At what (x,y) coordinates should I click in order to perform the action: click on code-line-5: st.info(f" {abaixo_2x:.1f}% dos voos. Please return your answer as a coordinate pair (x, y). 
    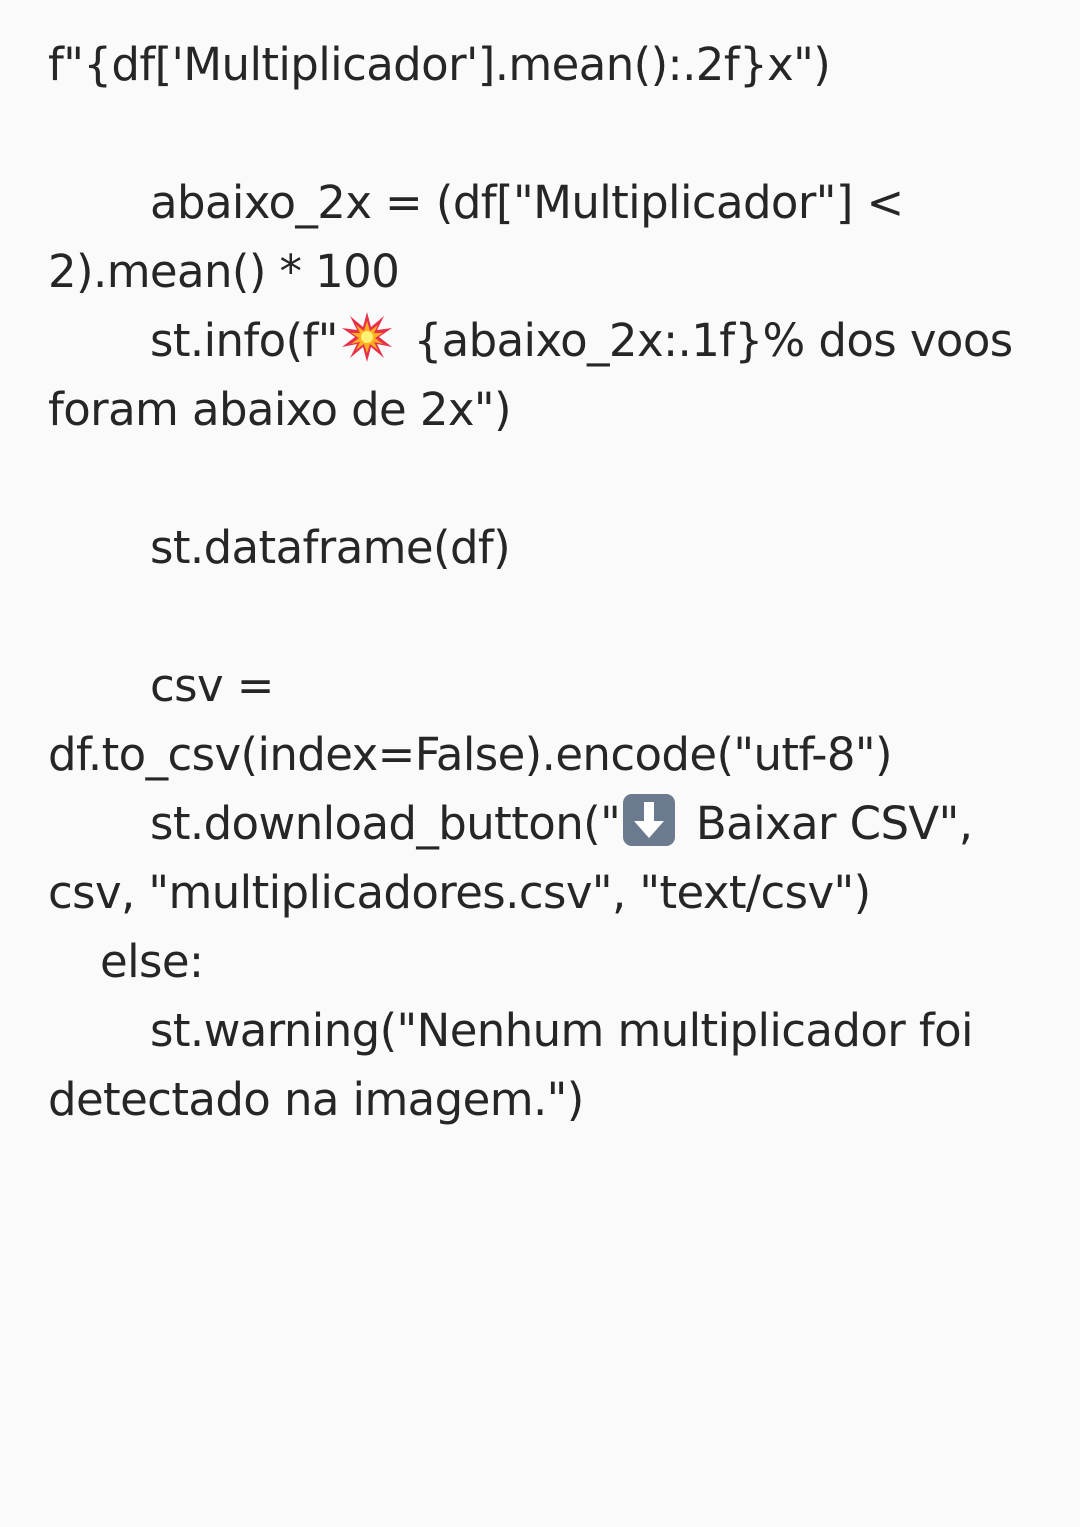
    Looking at the image, I should click on (543, 340).